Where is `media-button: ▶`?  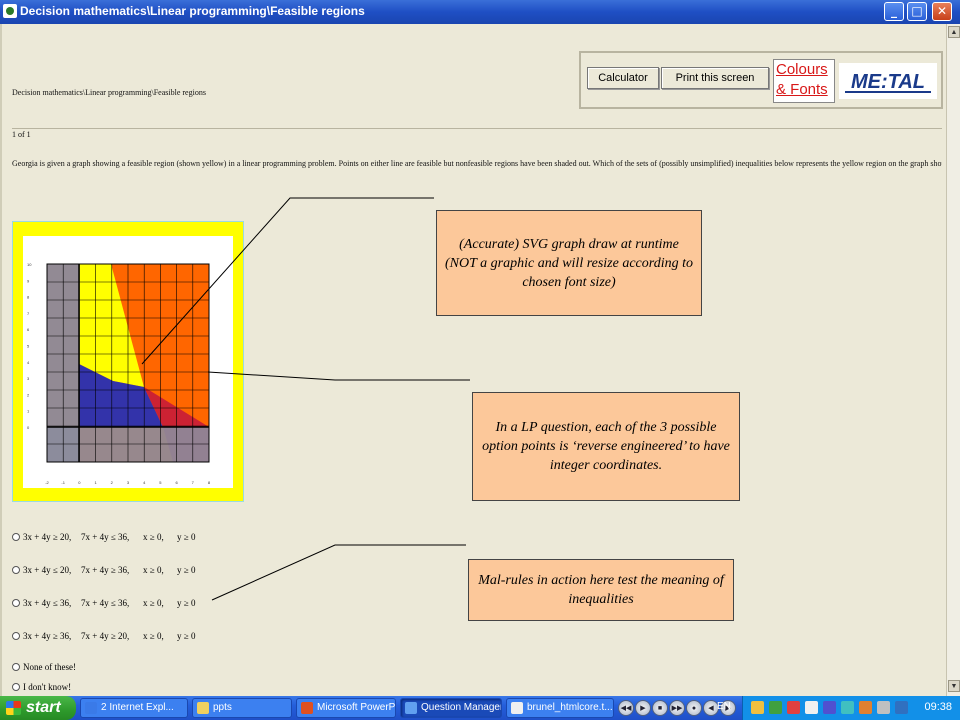
media-button: ▶ is located at coordinates (643, 708).